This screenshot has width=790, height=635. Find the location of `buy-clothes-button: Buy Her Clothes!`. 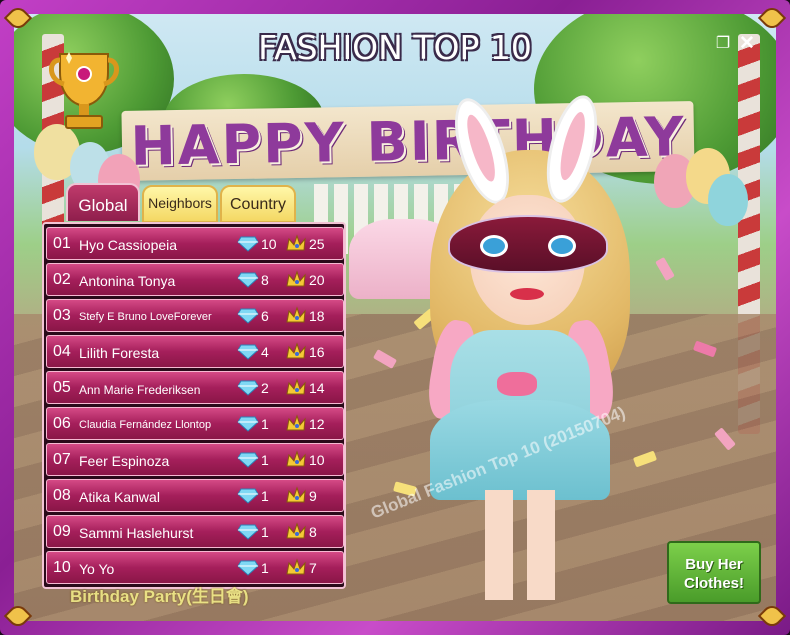

buy-clothes-button: Buy Her Clothes! is located at coordinates (714, 572).